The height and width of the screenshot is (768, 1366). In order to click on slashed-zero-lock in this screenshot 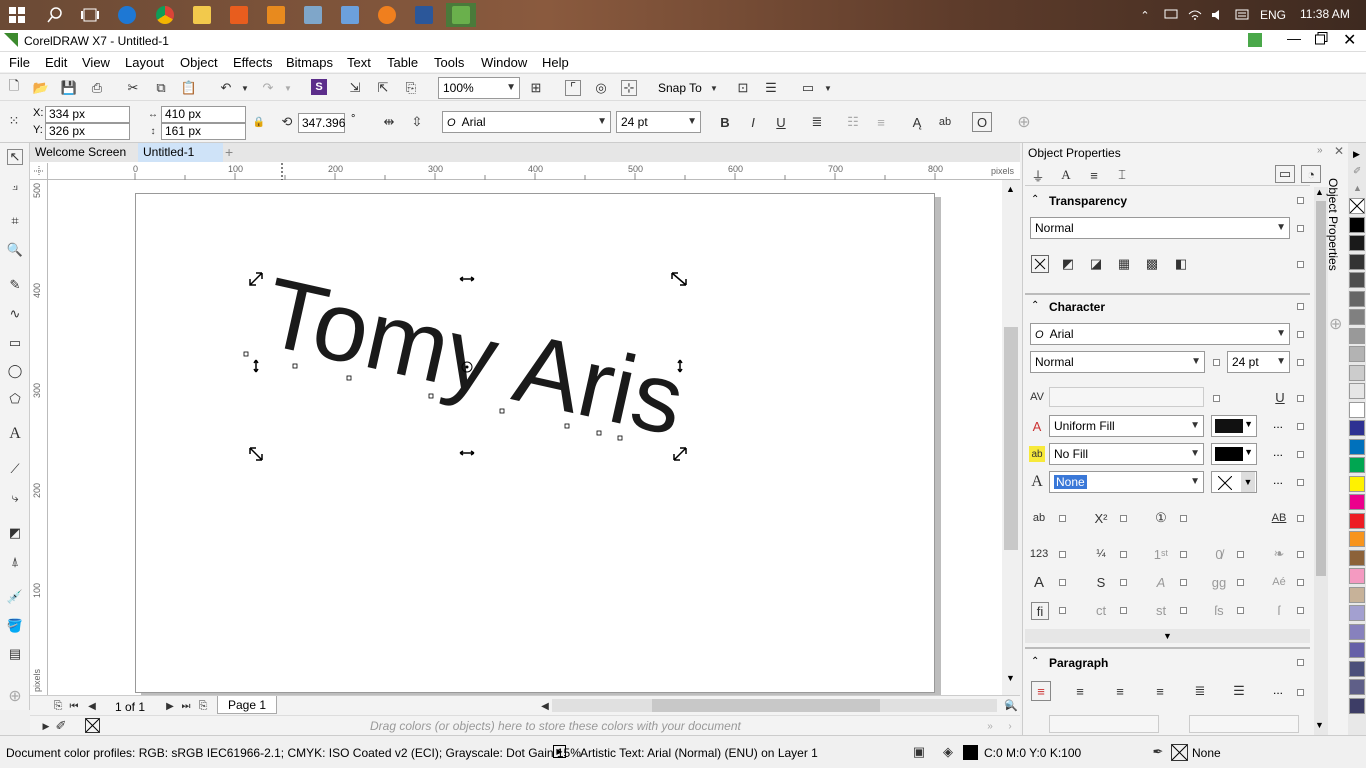, I will do `click(1240, 554)`.